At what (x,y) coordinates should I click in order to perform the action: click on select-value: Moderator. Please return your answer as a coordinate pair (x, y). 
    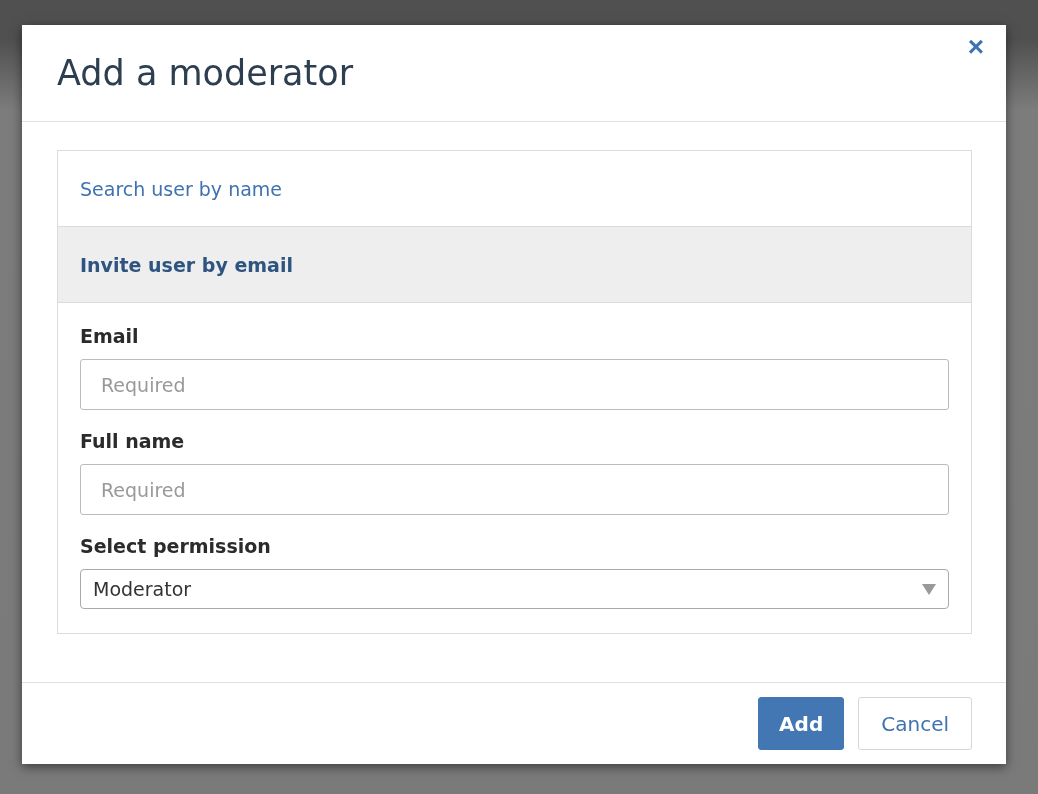
    Looking at the image, I should click on (142, 589).